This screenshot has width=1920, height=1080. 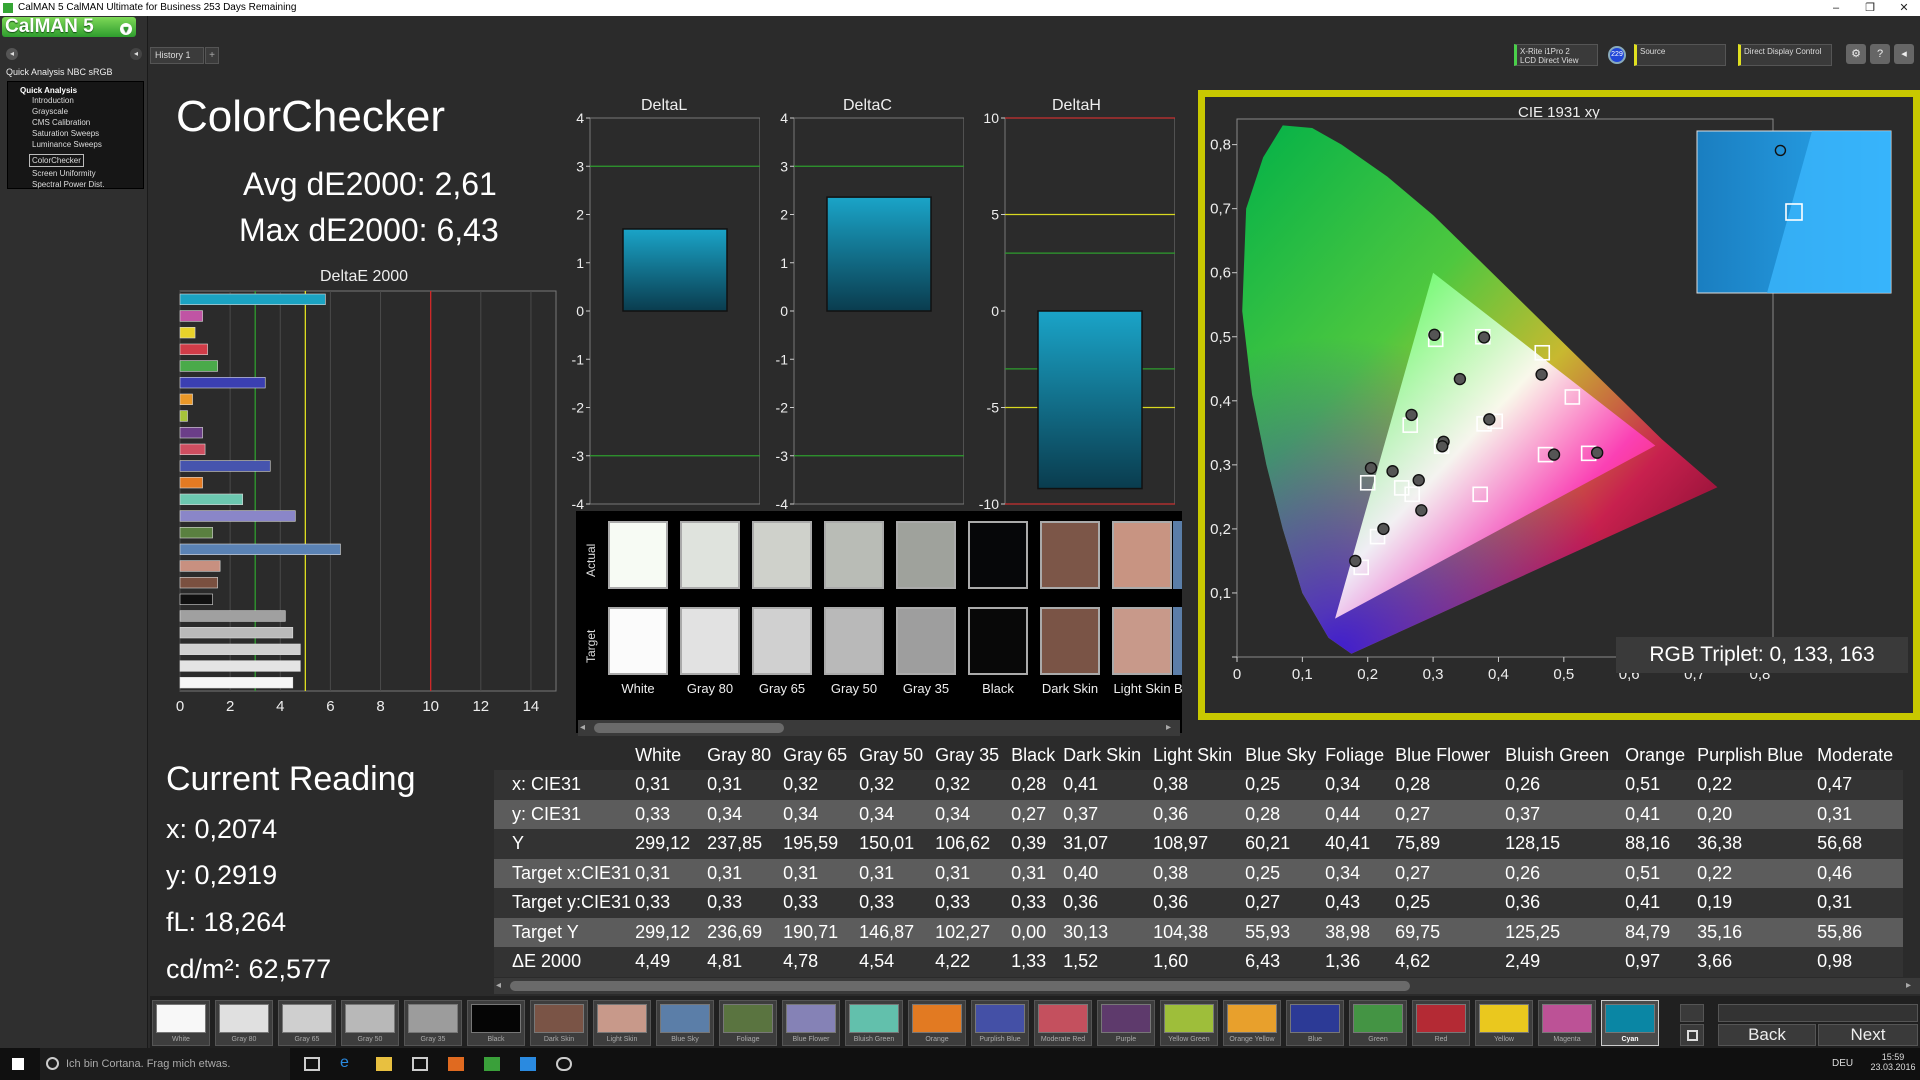 What do you see at coordinates (1000, 1039) in the screenshot?
I see `patch-label-purplish-blue: Purplish Blue` at bounding box center [1000, 1039].